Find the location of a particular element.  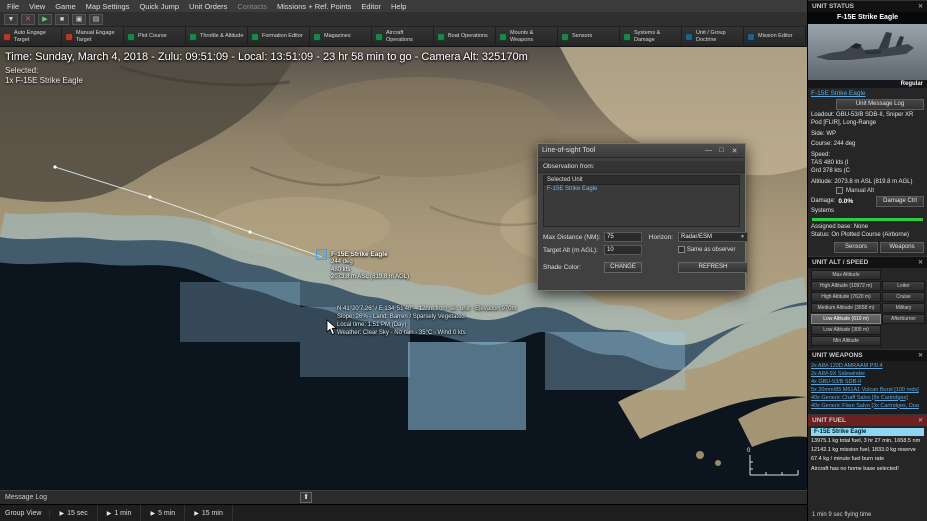

unit-map-icon is located at coordinates (321, 254).